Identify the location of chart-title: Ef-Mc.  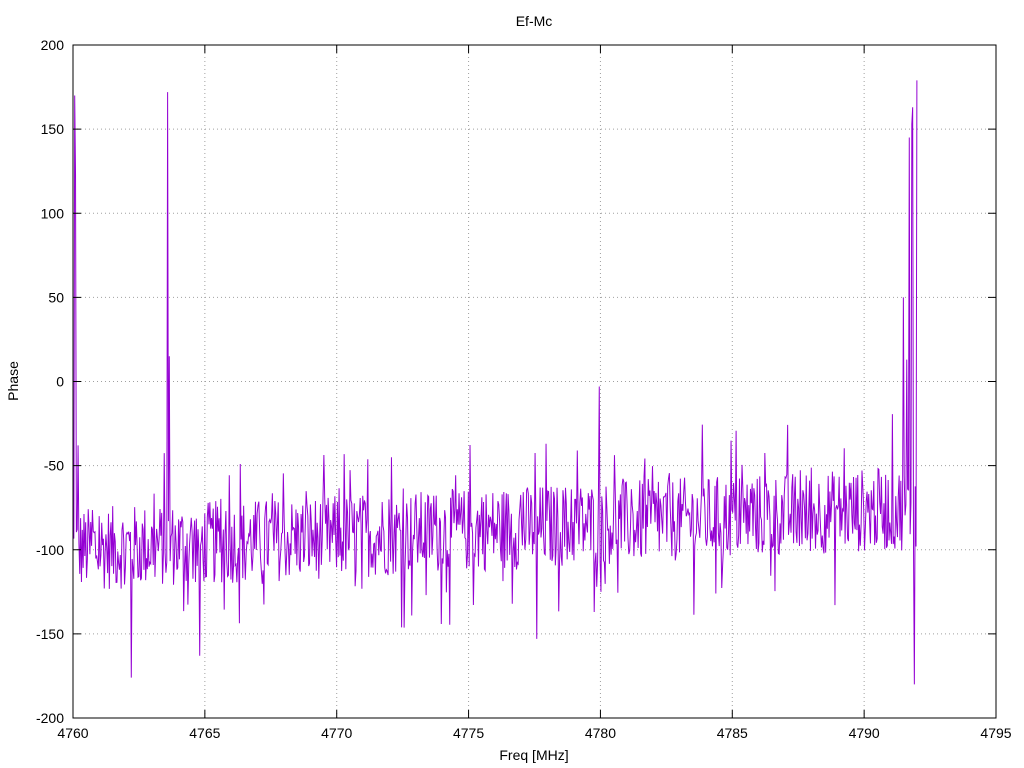
(534, 21).